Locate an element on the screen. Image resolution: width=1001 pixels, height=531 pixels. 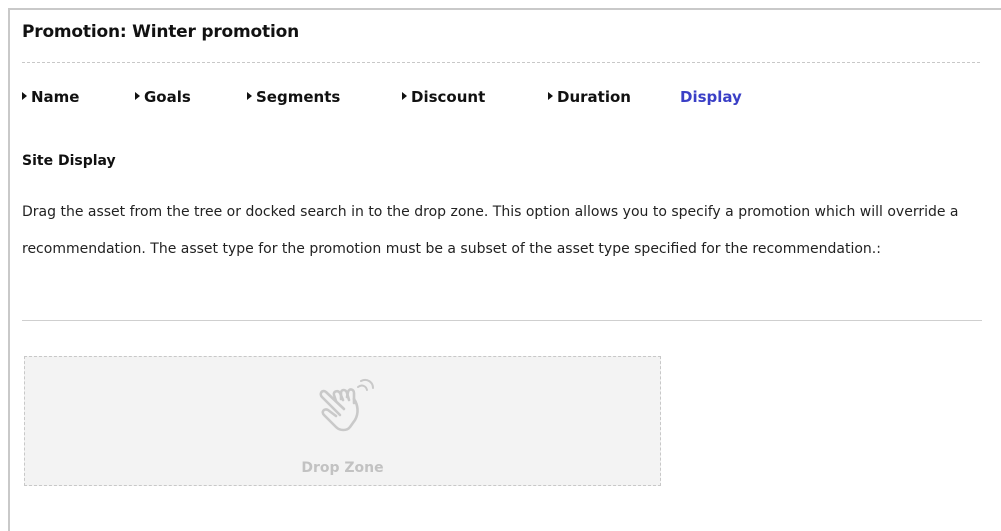
step-label: Goals is located at coordinates (167, 97).